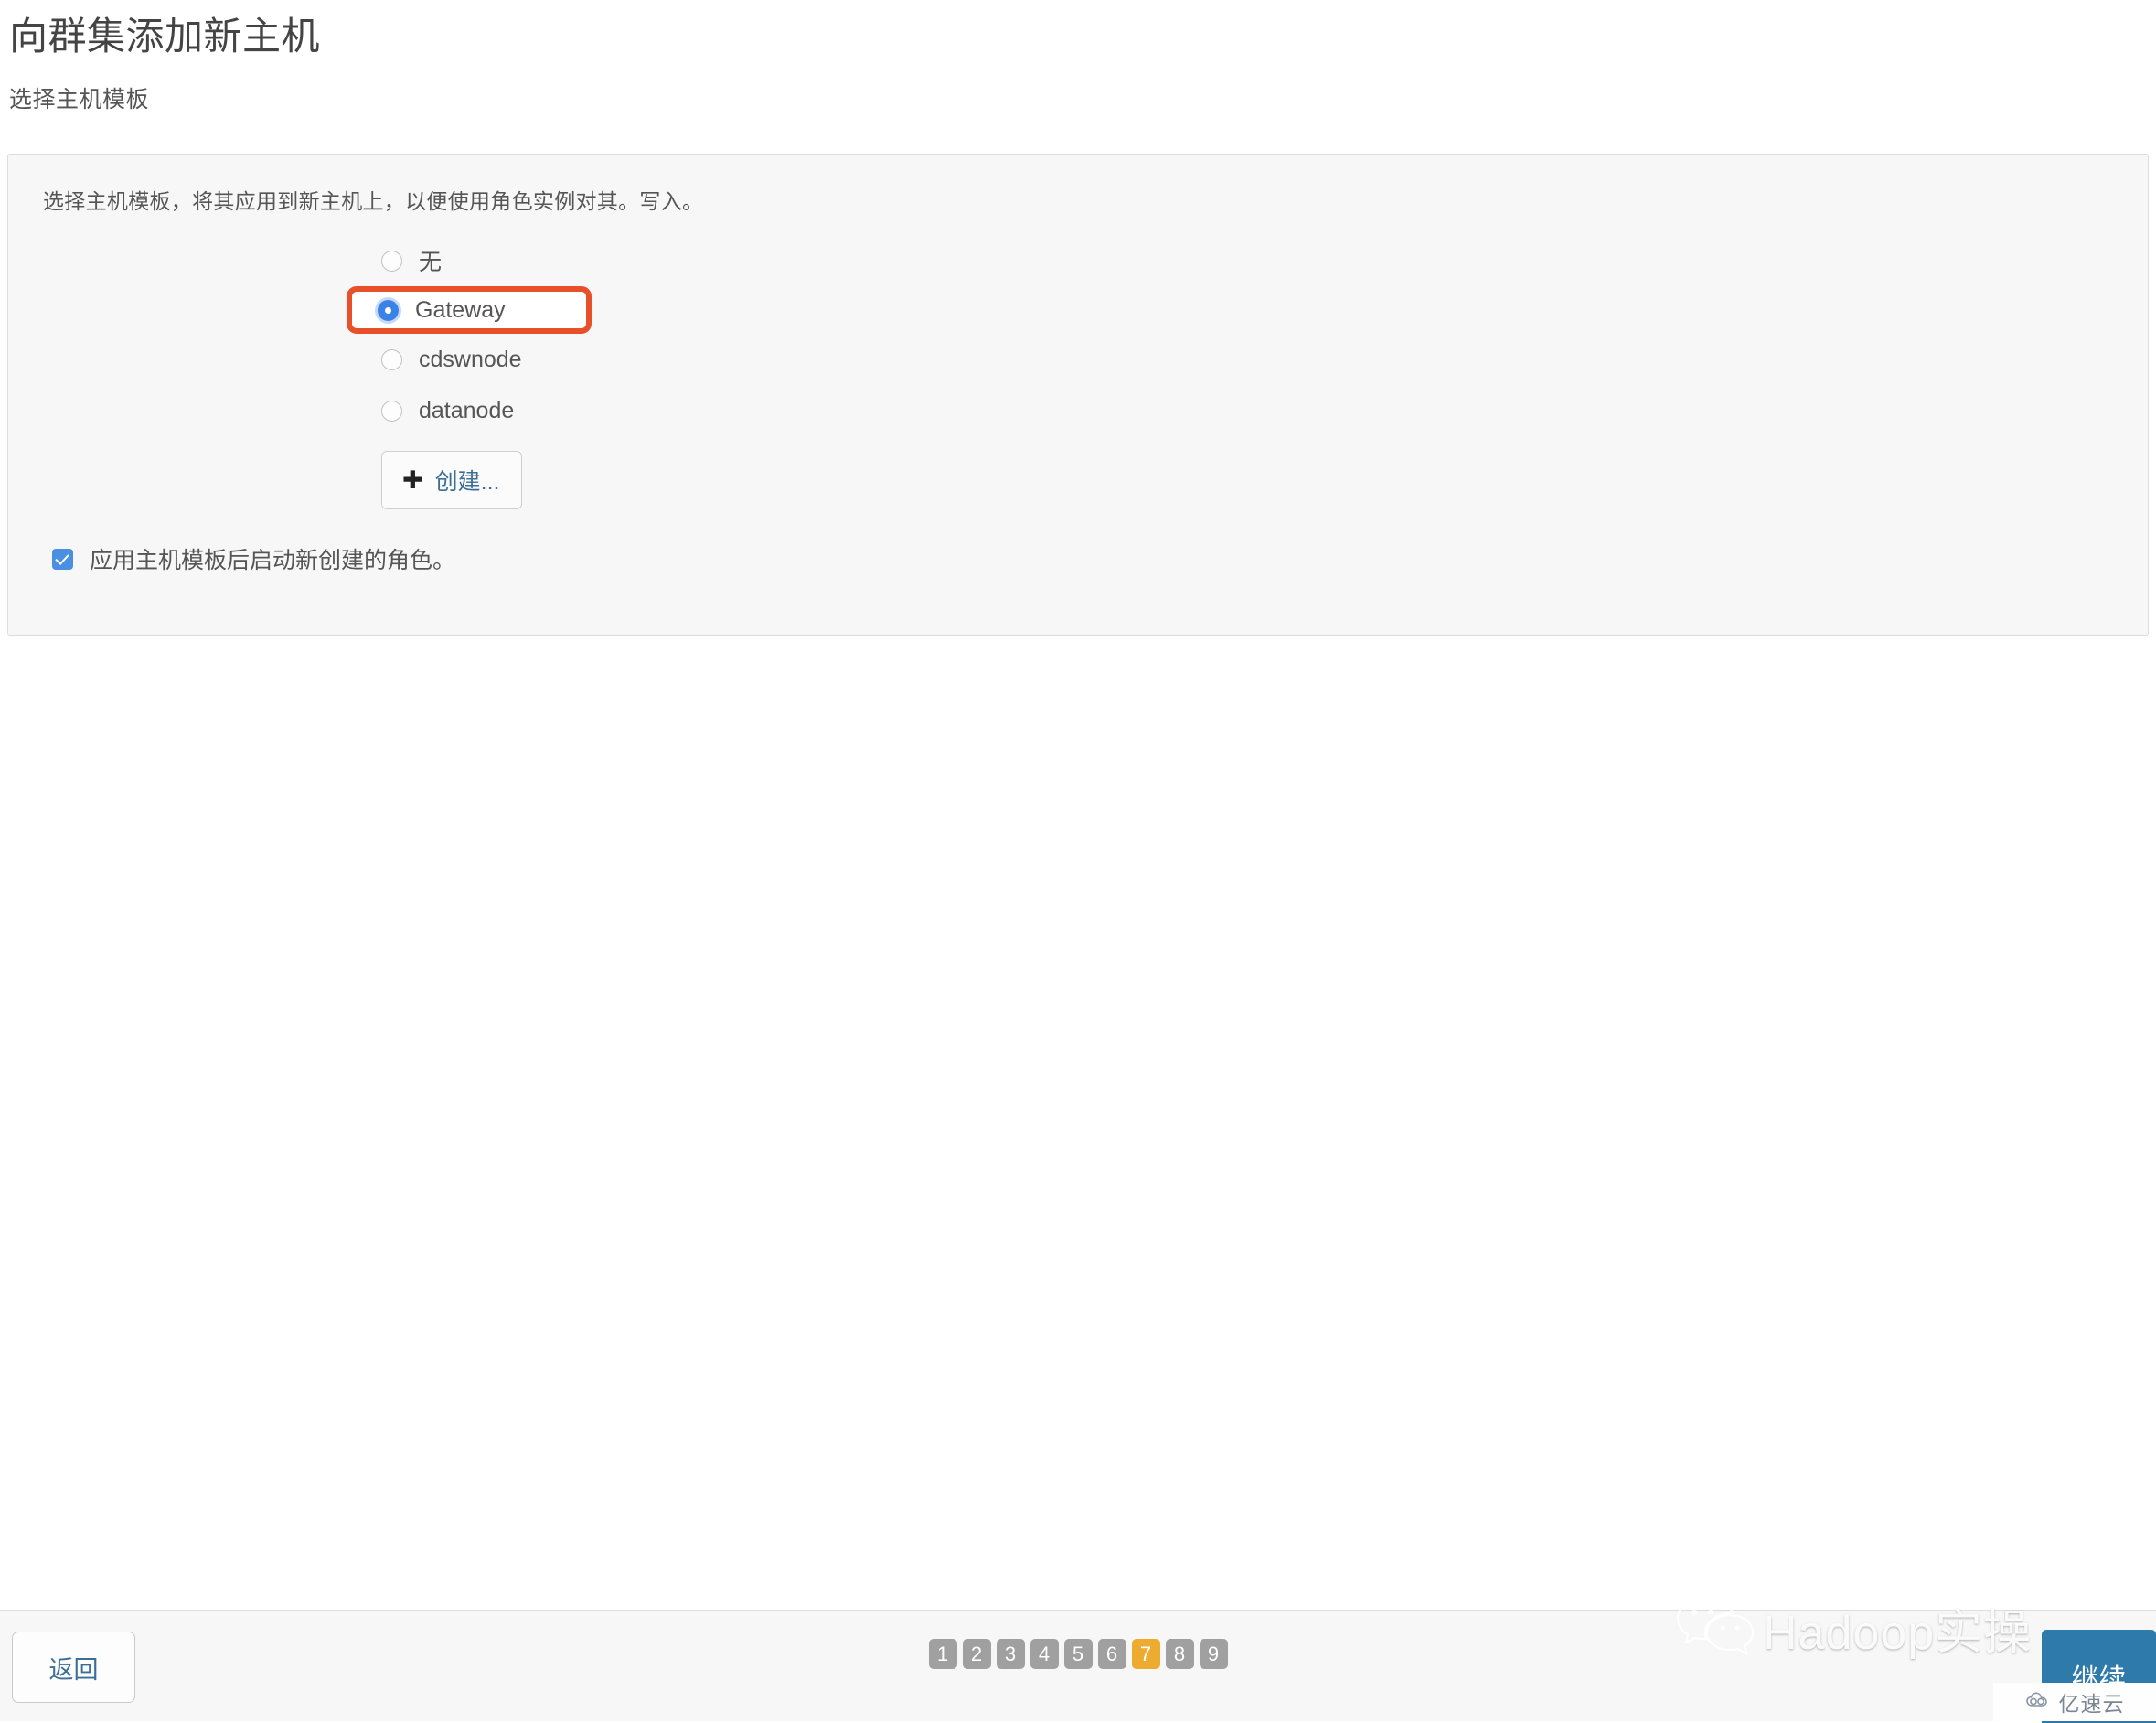  What do you see at coordinates (1078, 359) in the screenshot?
I see `radio-option-cdswnode: cdswnode` at bounding box center [1078, 359].